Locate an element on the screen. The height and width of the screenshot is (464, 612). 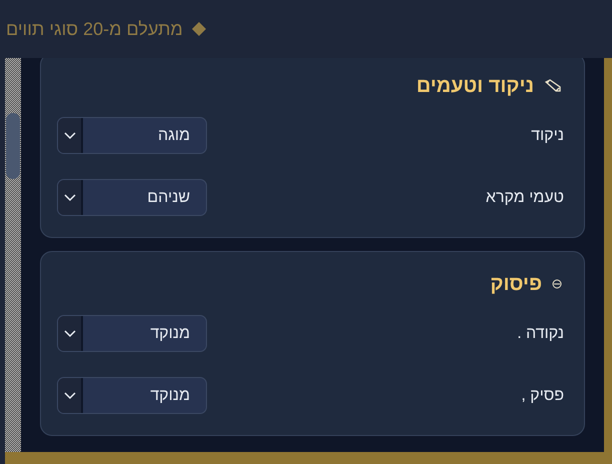
setting-label: פסיק , is located at coordinates (543, 396).